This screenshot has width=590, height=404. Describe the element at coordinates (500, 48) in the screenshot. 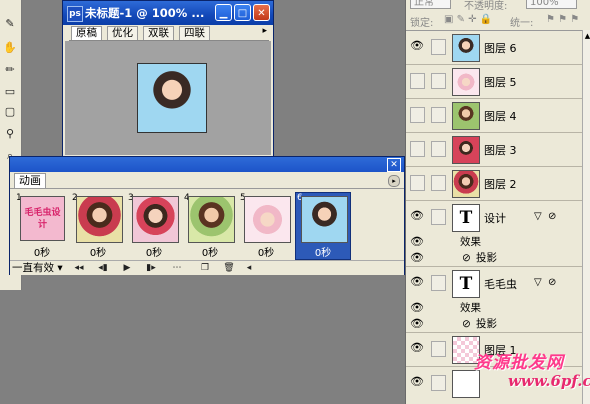

I see `layer-name: 图层 6` at that location.